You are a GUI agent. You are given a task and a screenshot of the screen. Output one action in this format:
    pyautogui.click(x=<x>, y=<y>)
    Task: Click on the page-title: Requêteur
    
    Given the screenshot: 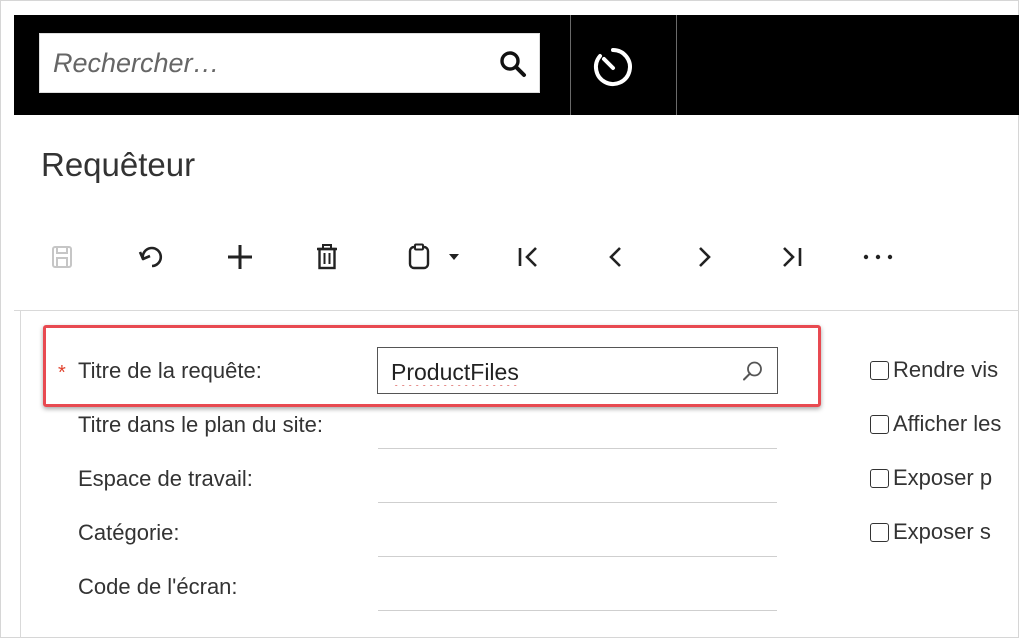 What is the action you would take?
    pyautogui.click(x=118, y=164)
    